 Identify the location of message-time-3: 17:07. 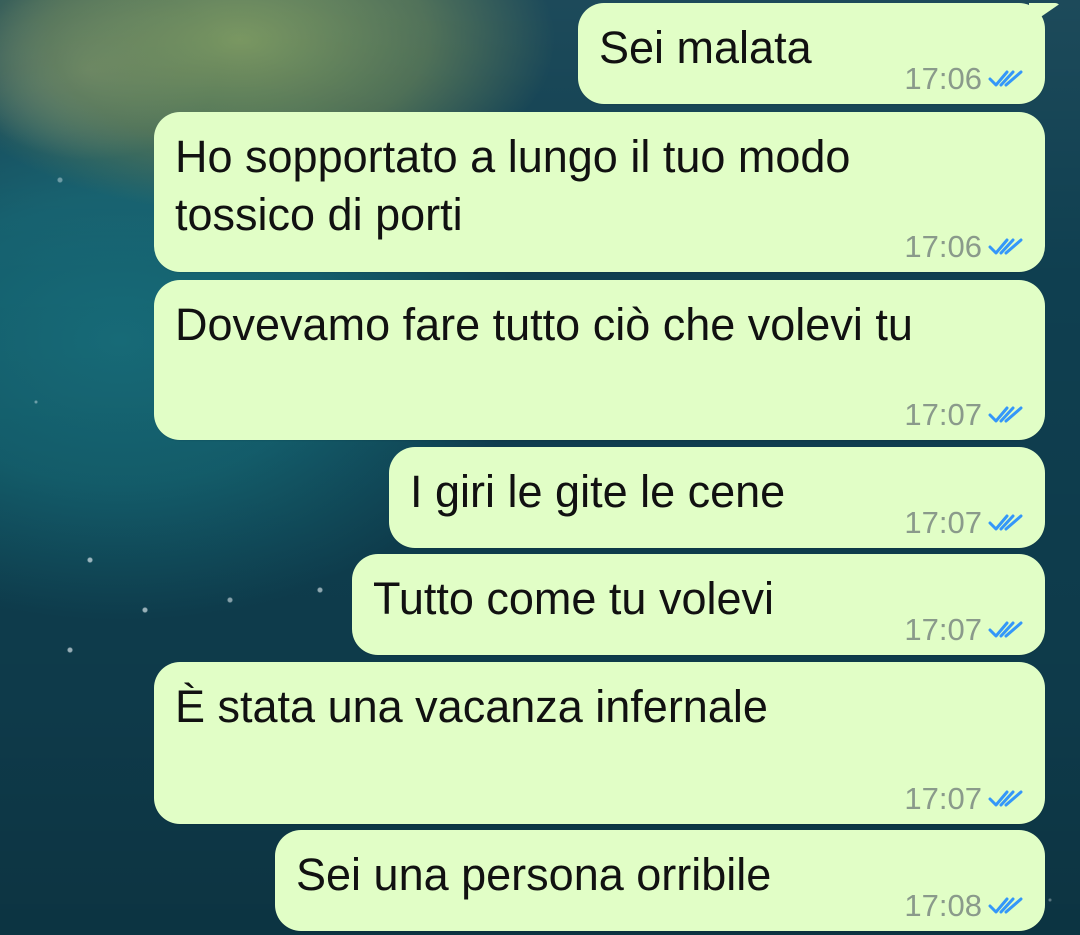
(943, 414).